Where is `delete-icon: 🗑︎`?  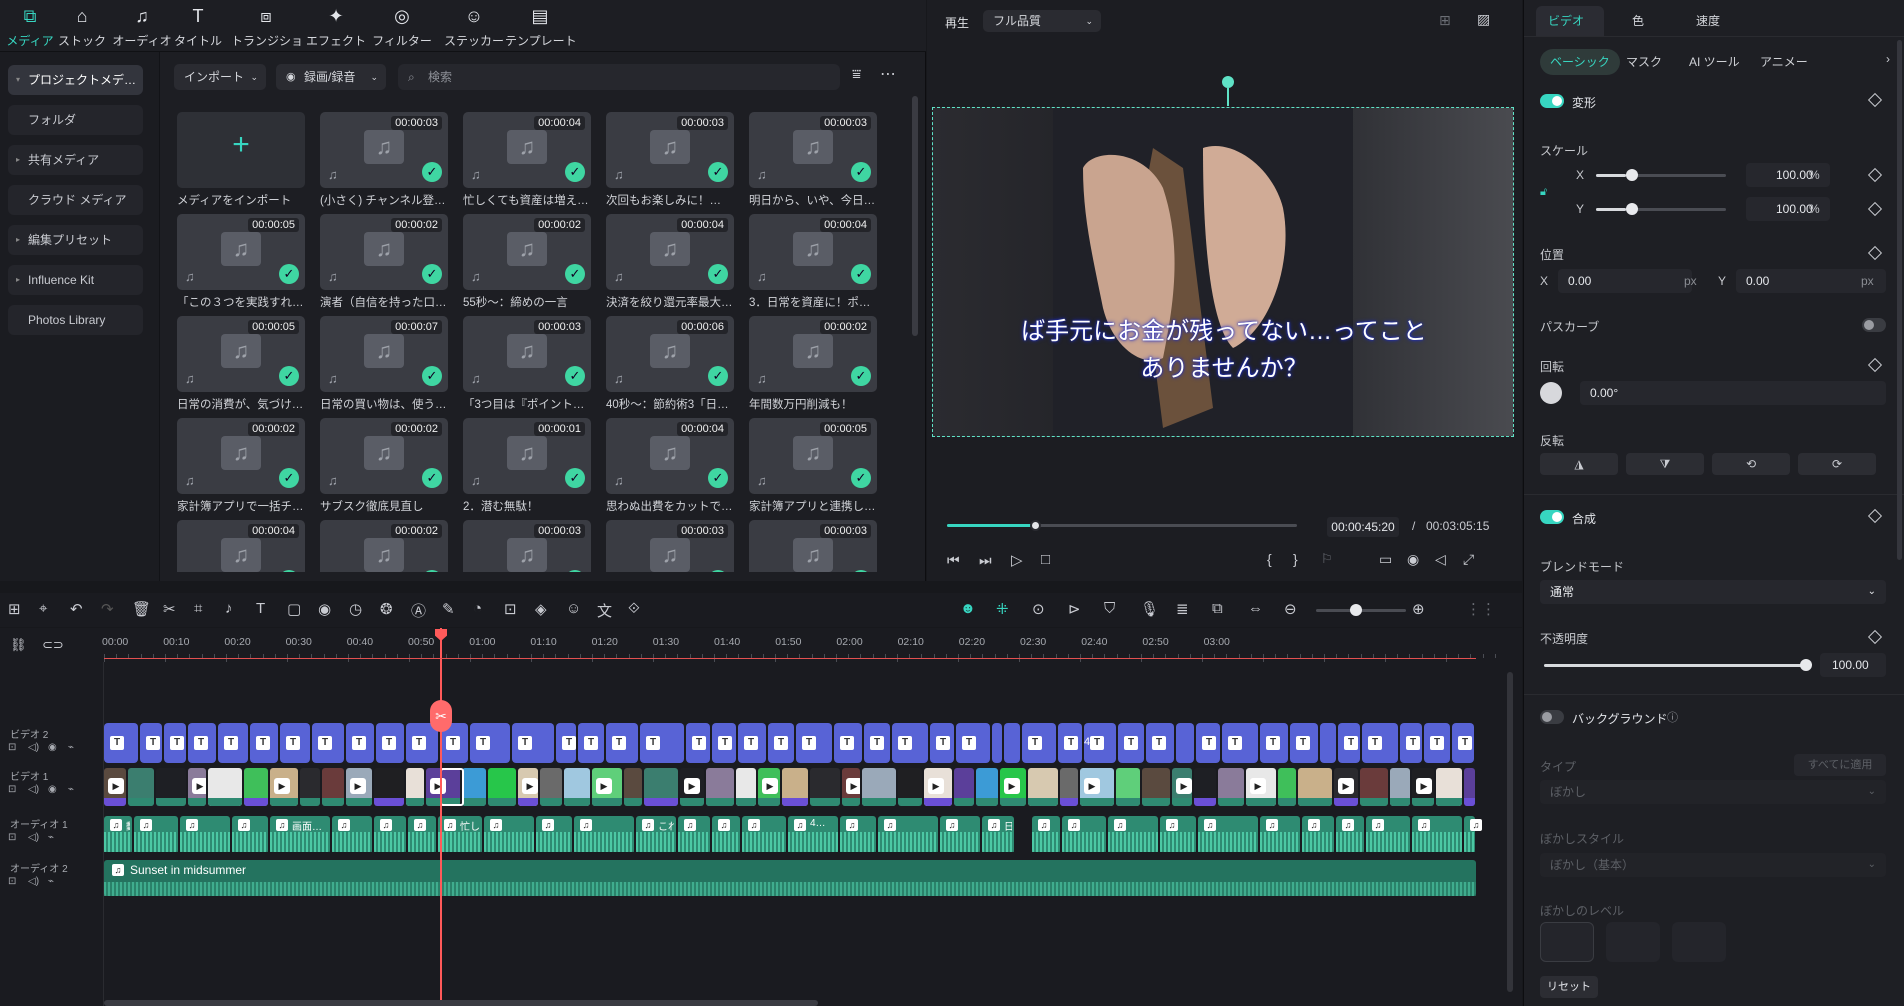 delete-icon: 🗑︎ is located at coordinates (141, 609).